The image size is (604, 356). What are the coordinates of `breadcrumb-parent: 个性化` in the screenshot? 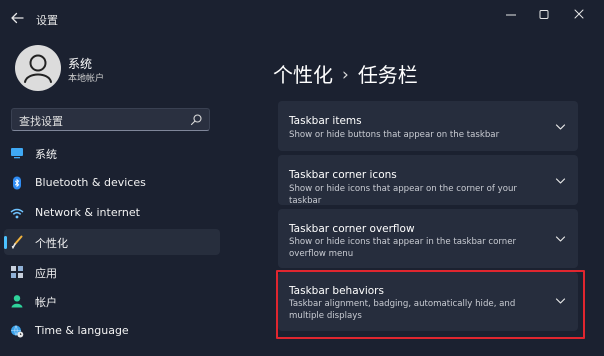 It's located at (303, 75).